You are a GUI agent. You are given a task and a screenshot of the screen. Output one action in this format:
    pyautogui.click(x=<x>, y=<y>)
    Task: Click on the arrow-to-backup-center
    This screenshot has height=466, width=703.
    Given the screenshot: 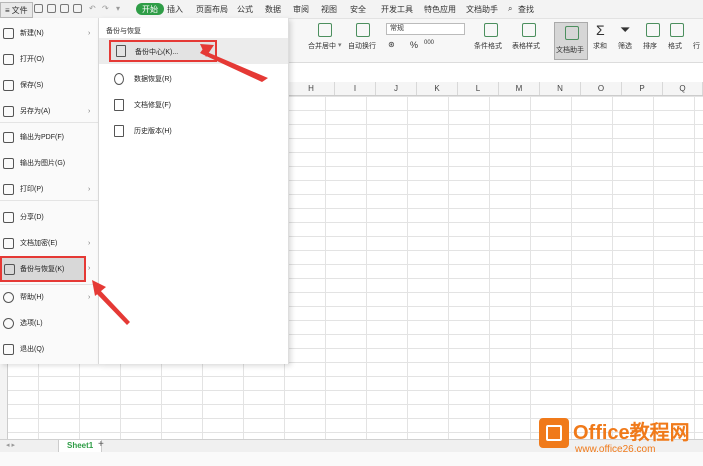 What is the action you would take?
    pyautogui.click(x=234, y=64)
    